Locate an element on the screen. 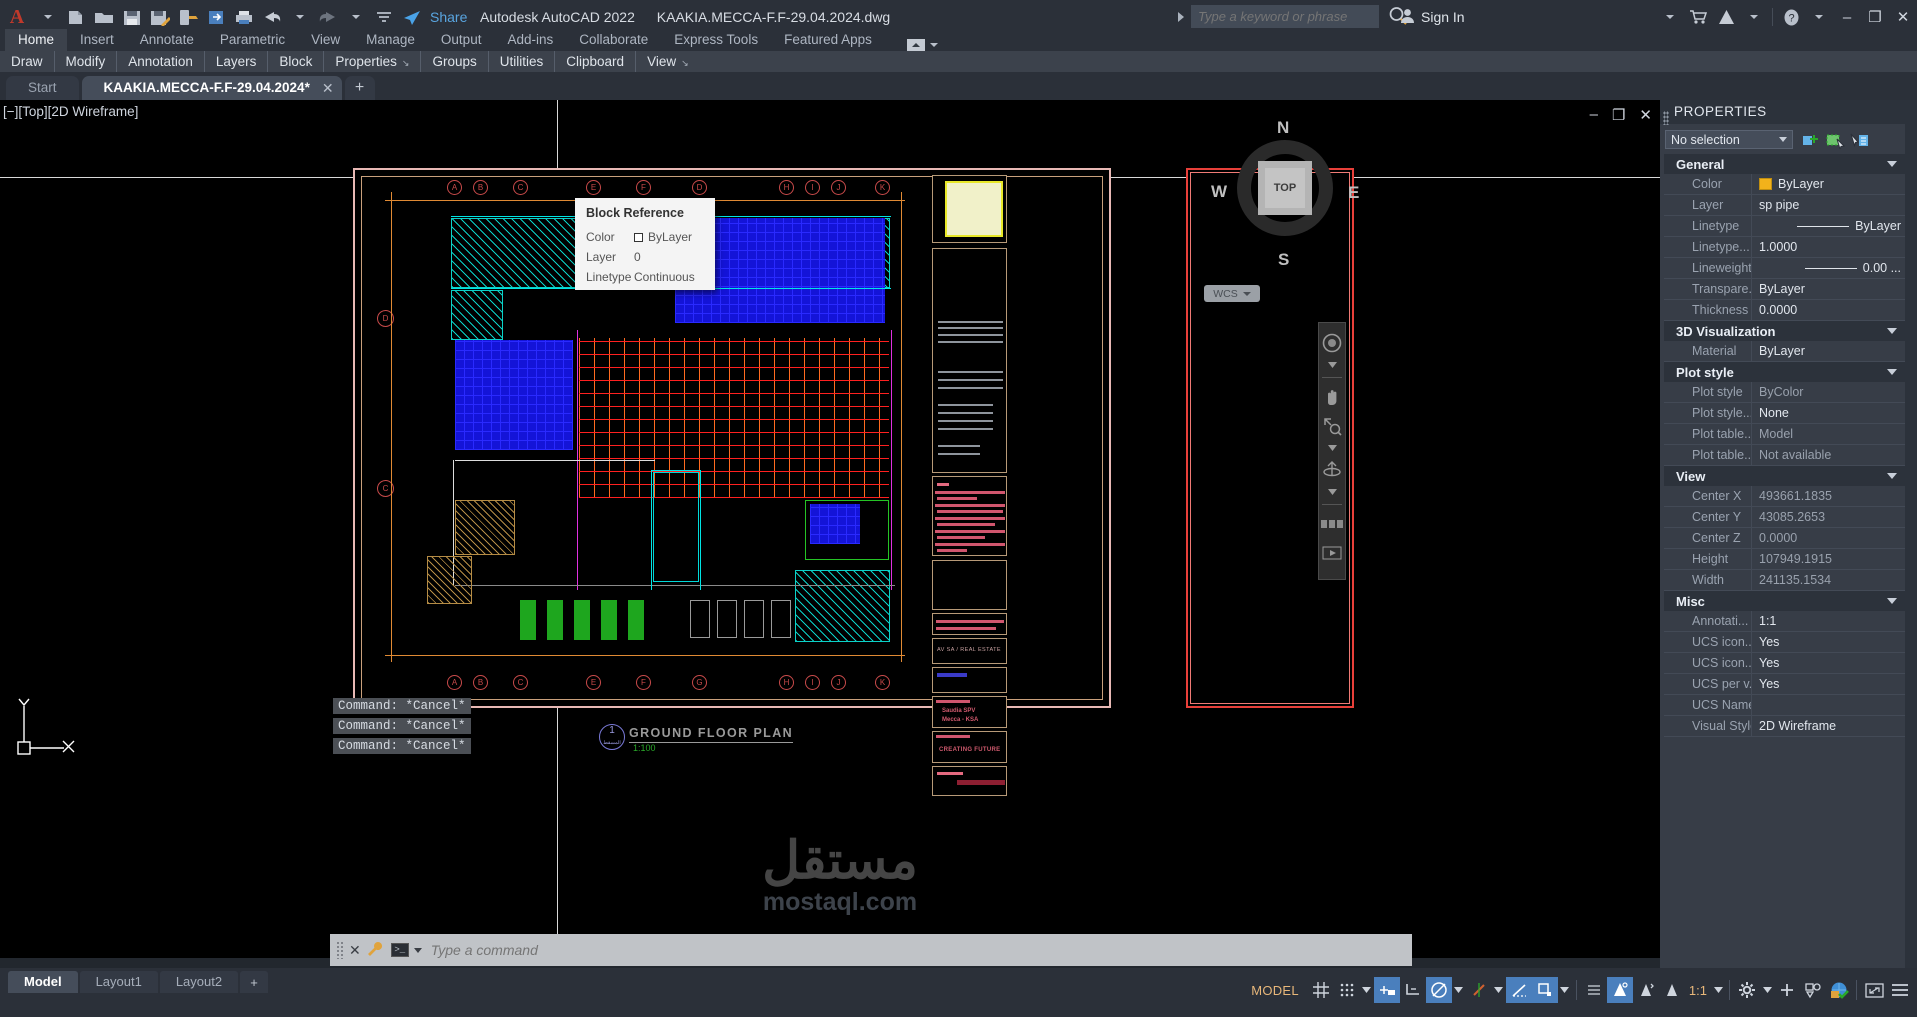  property-row-ucs-icon-on: UCS icon... Yes is located at coordinates (1785, 642).